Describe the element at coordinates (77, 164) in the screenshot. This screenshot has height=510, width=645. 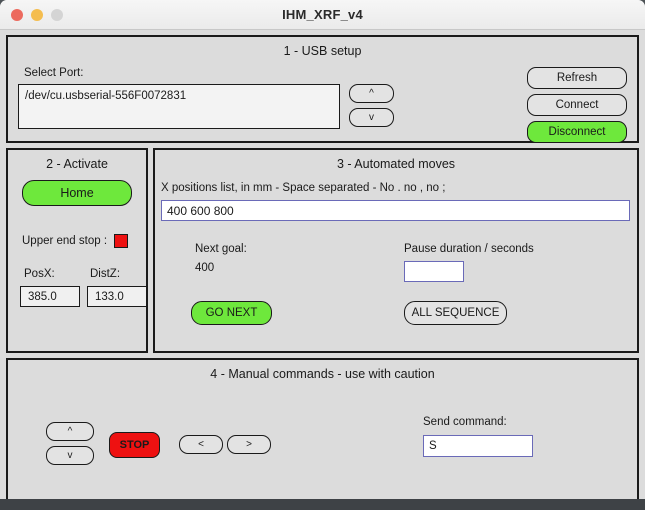
I see `activate-title: 2 - Activate` at that location.